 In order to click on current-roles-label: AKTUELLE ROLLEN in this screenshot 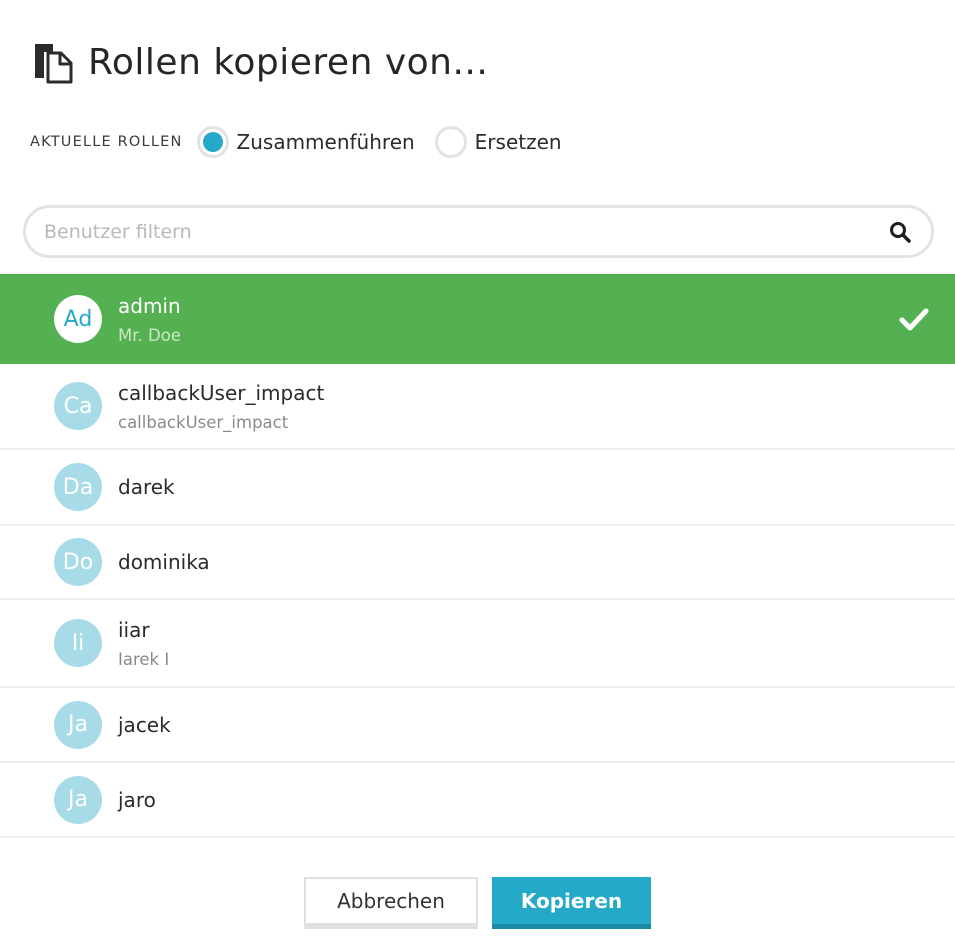, I will do `click(106, 142)`.